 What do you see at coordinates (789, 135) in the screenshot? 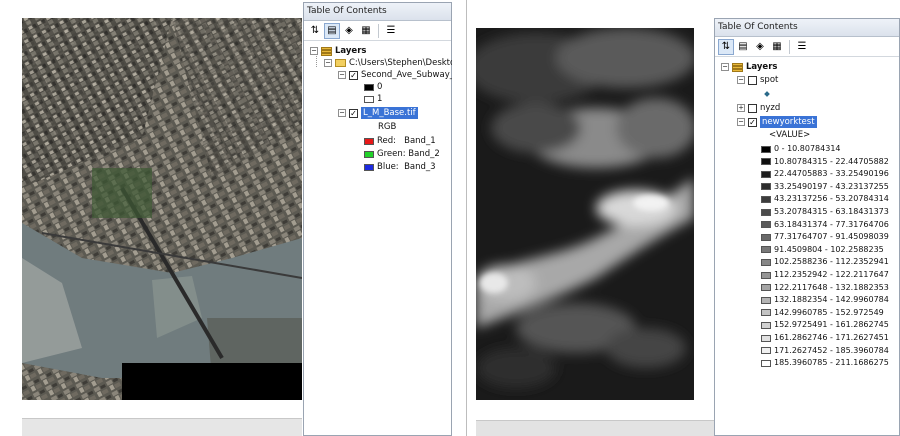
I see `value-header: <VALUE>` at bounding box center [789, 135].